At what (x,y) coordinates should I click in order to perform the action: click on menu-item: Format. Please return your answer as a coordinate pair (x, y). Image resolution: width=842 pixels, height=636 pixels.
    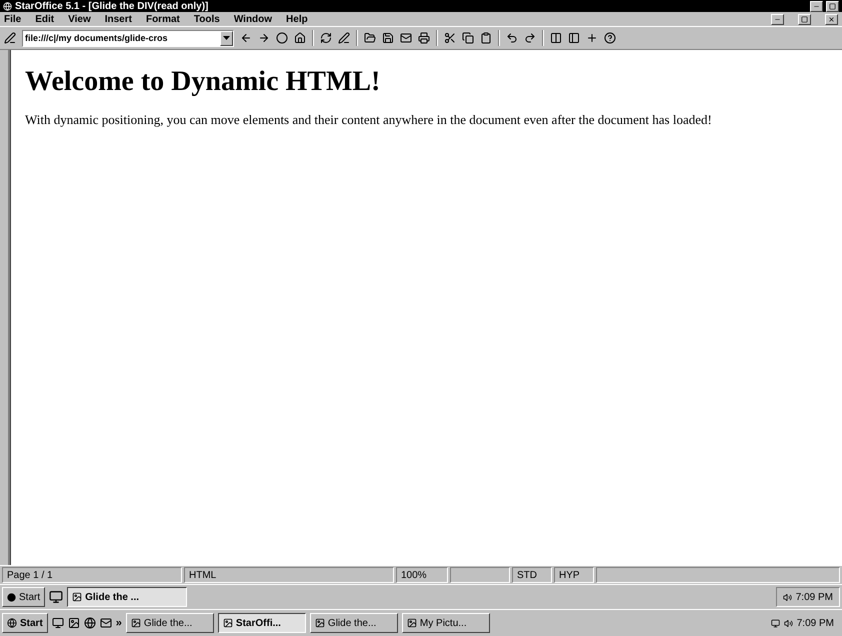
    Looking at the image, I should click on (163, 19).